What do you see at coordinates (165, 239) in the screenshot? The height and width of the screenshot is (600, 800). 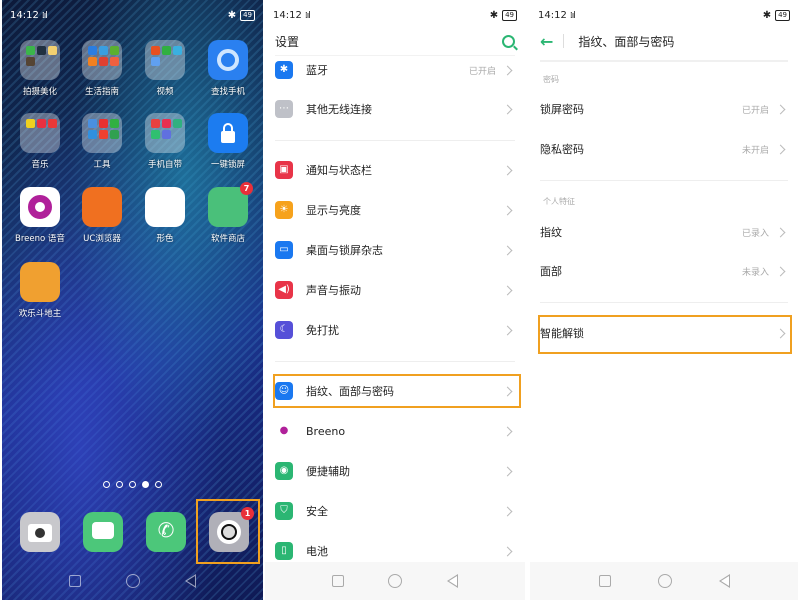 I see `app-label: 形色` at bounding box center [165, 239].